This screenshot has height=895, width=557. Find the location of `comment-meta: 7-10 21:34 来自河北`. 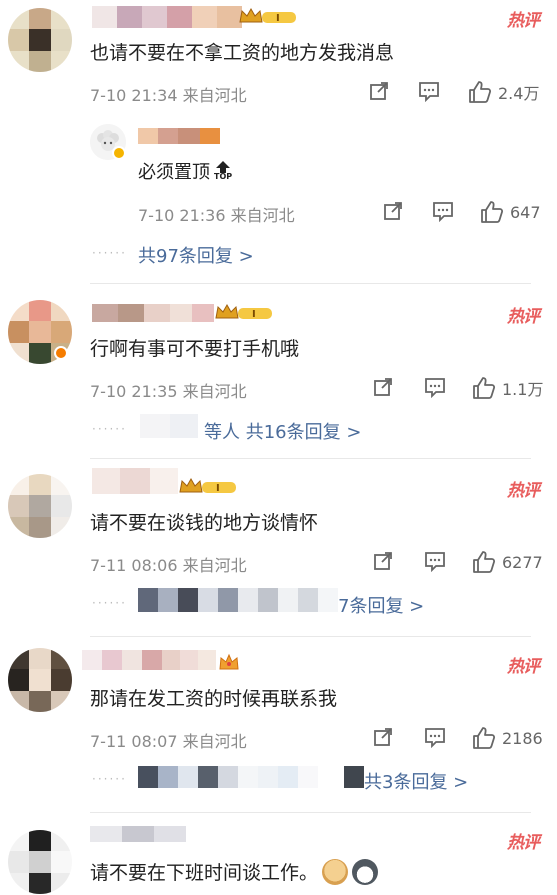

comment-meta: 7-10 21:34 来自河北 is located at coordinates (168, 94).